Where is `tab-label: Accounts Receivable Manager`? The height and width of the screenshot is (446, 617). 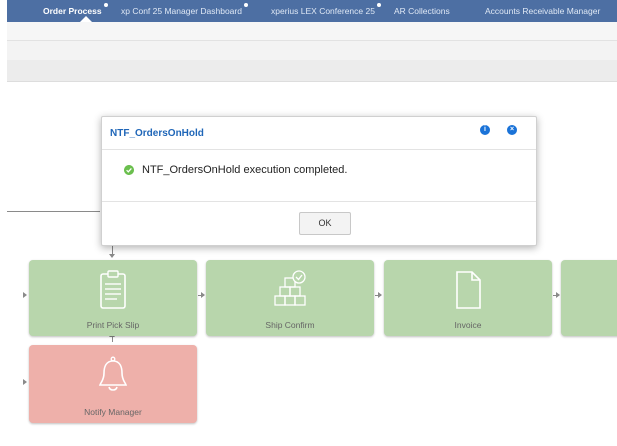
tab-label: Accounts Receivable Manager is located at coordinates (543, 11).